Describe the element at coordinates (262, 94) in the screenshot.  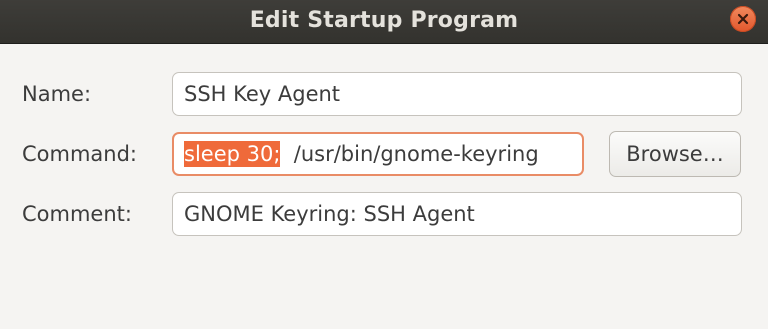
I see `name-value: SSH Key Agent` at that location.